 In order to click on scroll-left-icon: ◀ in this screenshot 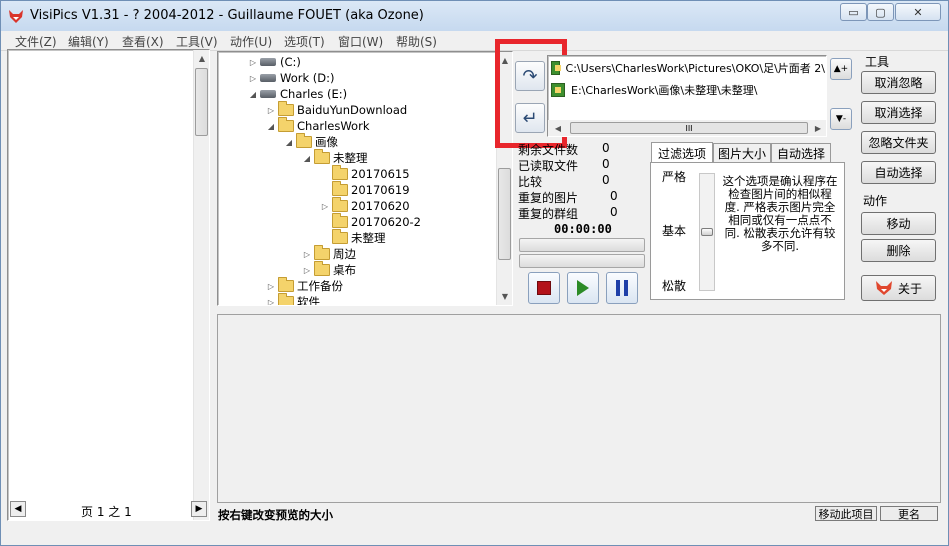, I will do `click(558, 128)`.